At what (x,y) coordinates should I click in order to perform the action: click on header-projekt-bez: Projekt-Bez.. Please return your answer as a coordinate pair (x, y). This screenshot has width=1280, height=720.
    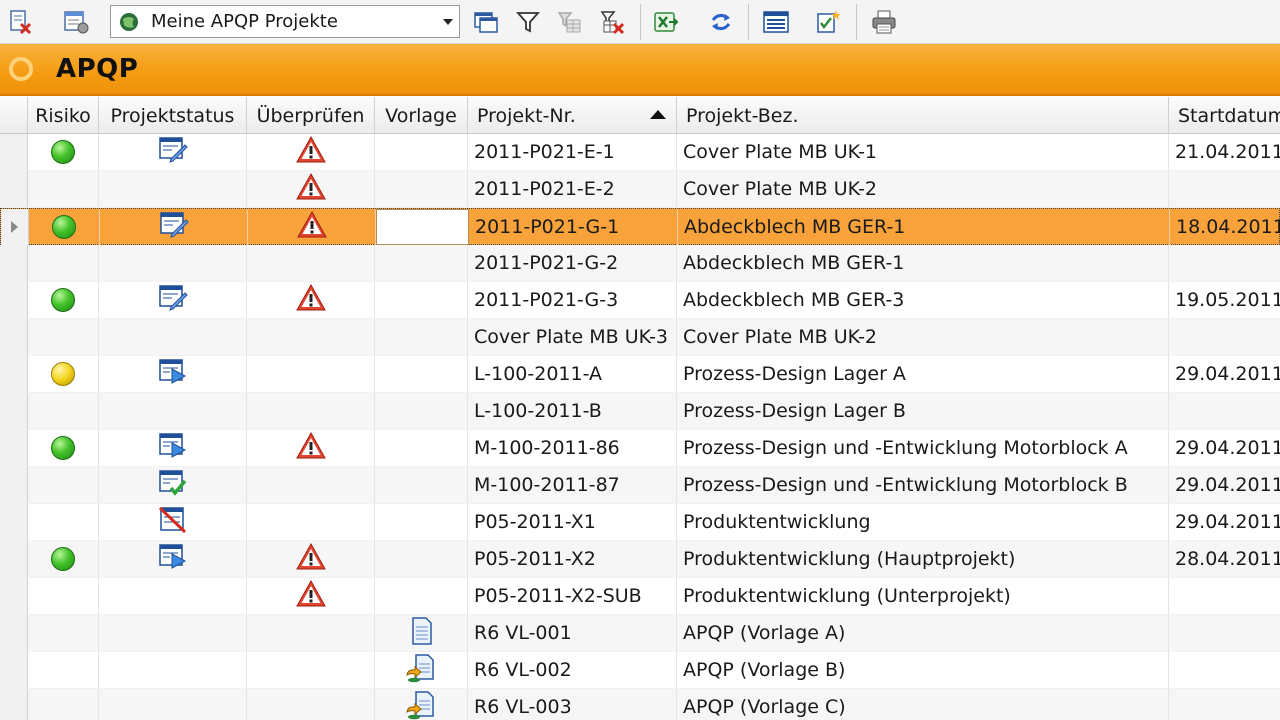
    Looking at the image, I should click on (923, 115).